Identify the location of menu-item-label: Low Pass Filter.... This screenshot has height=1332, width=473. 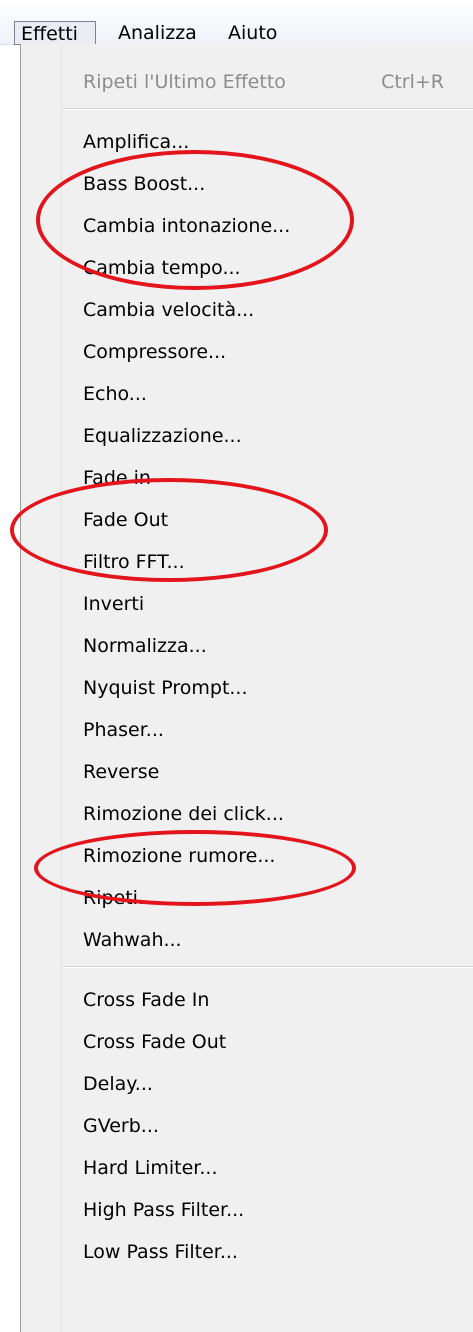
(160, 1252).